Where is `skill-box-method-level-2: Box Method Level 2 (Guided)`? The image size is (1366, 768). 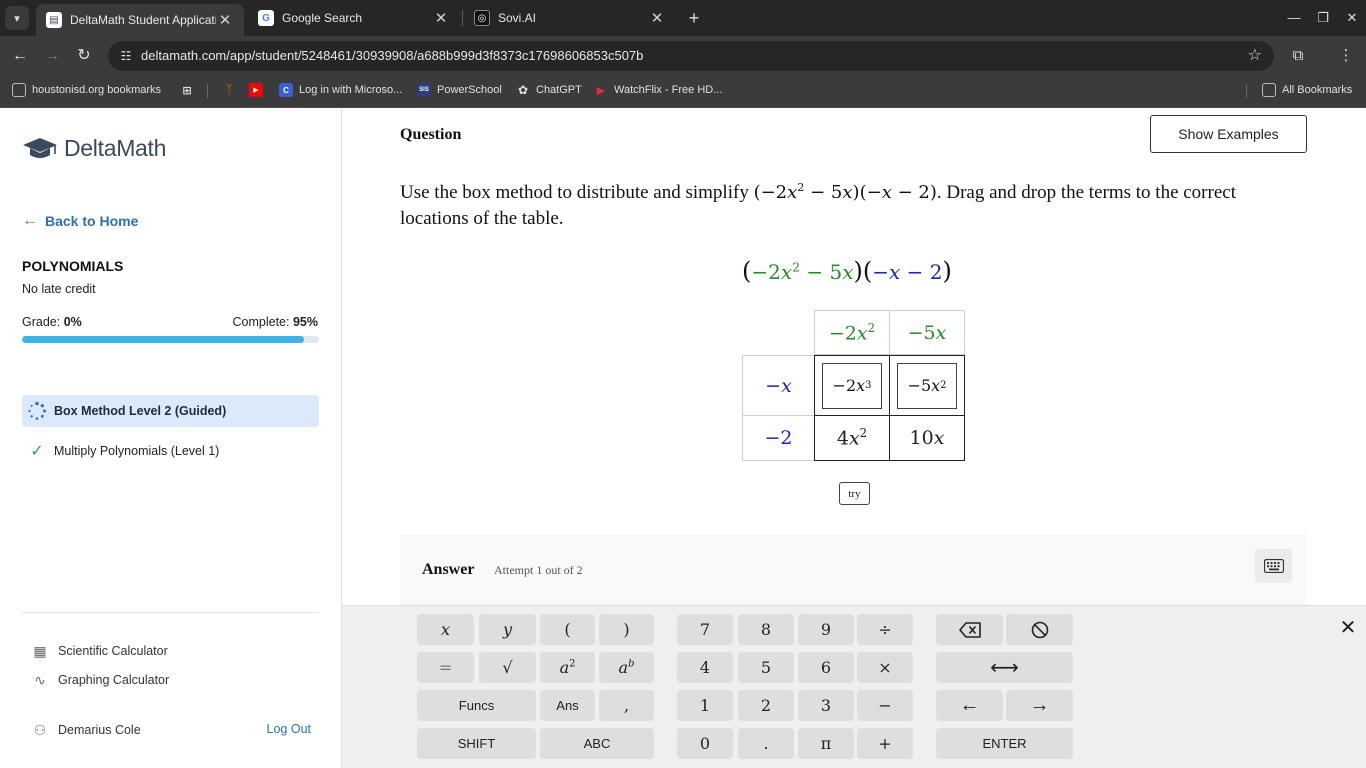
skill-box-method-level-2: Box Method Level 2 (Guided) is located at coordinates (170, 411).